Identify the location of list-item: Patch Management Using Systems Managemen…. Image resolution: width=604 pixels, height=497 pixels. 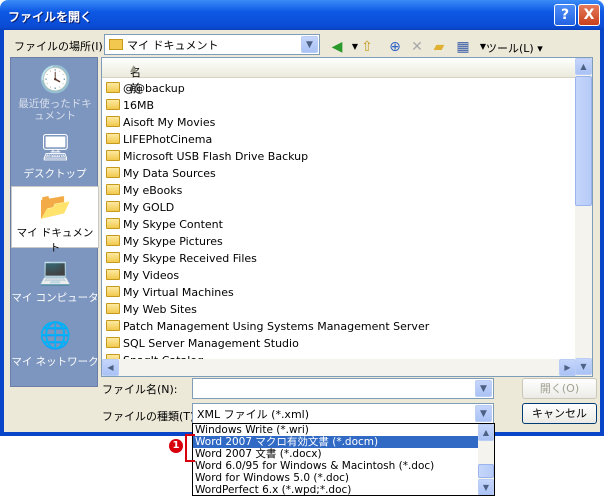
(267, 326).